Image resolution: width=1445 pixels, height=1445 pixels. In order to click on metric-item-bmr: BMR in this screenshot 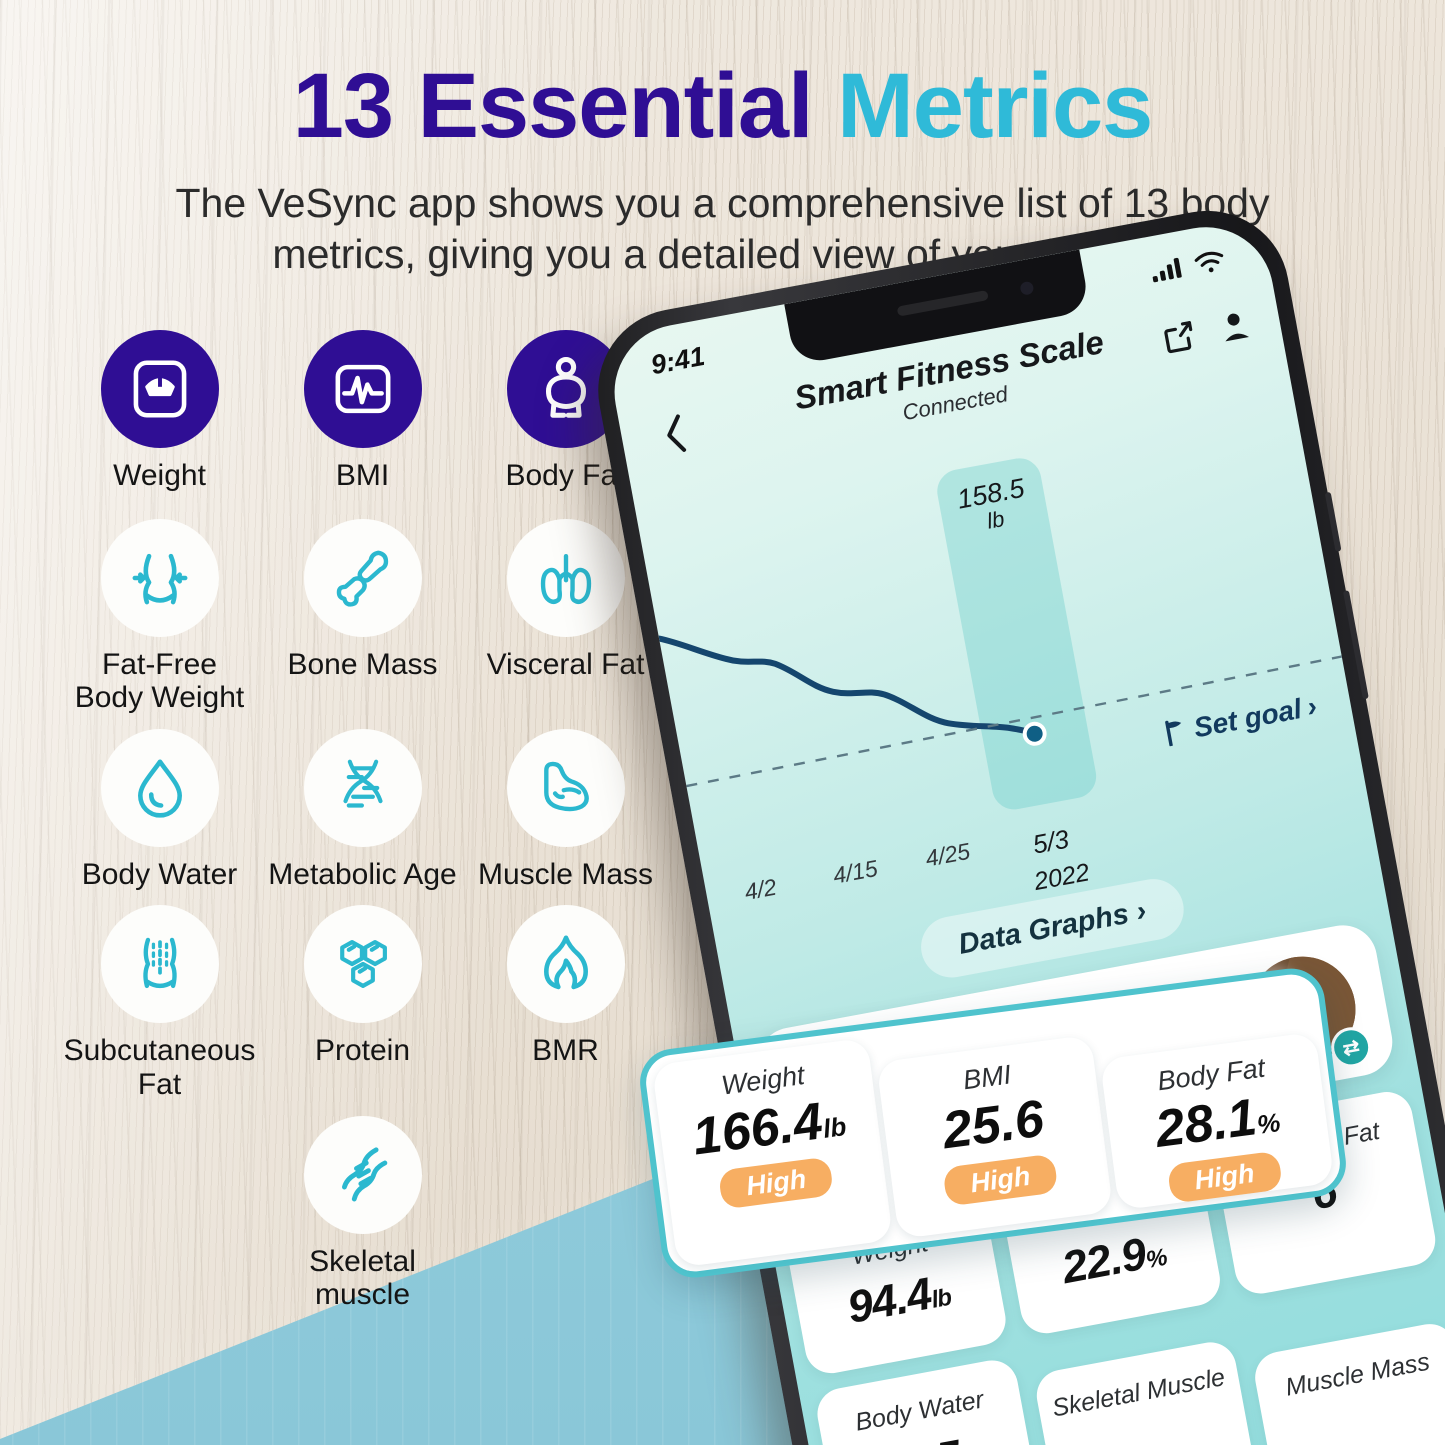, I will do `click(565, 1003)`.